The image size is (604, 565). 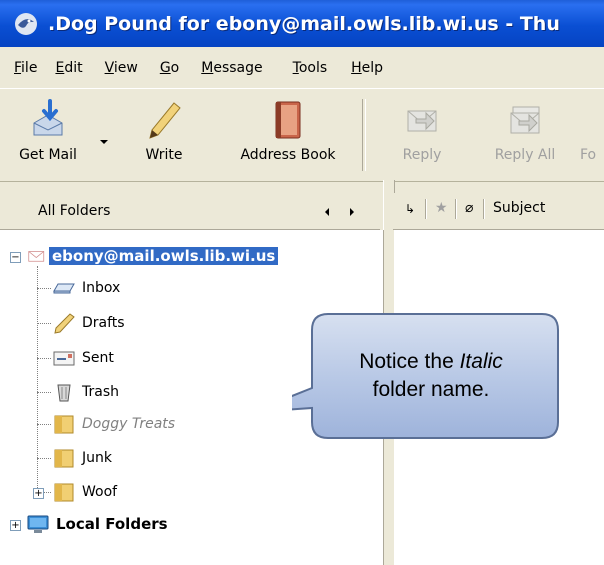 I want to click on reply-all-label: Reply All, so click(x=525, y=155).